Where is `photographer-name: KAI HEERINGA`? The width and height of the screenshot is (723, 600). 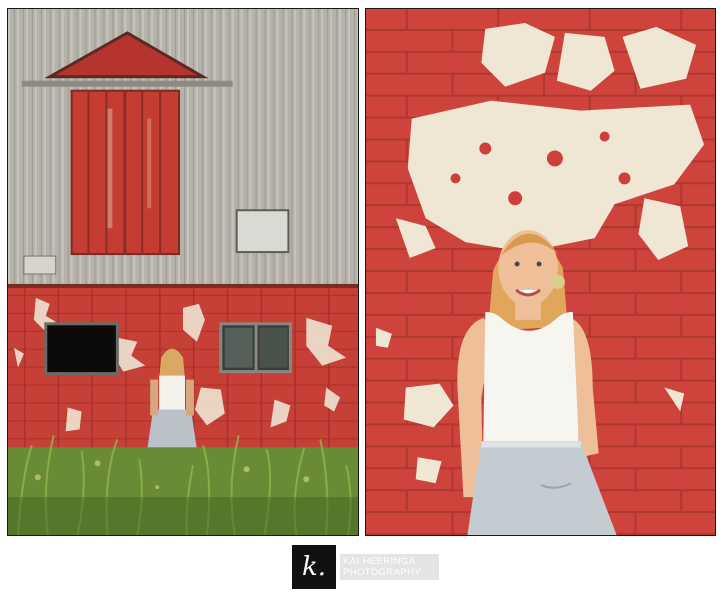 photographer-name: KAI HEERINGA is located at coordinates (379, 561).